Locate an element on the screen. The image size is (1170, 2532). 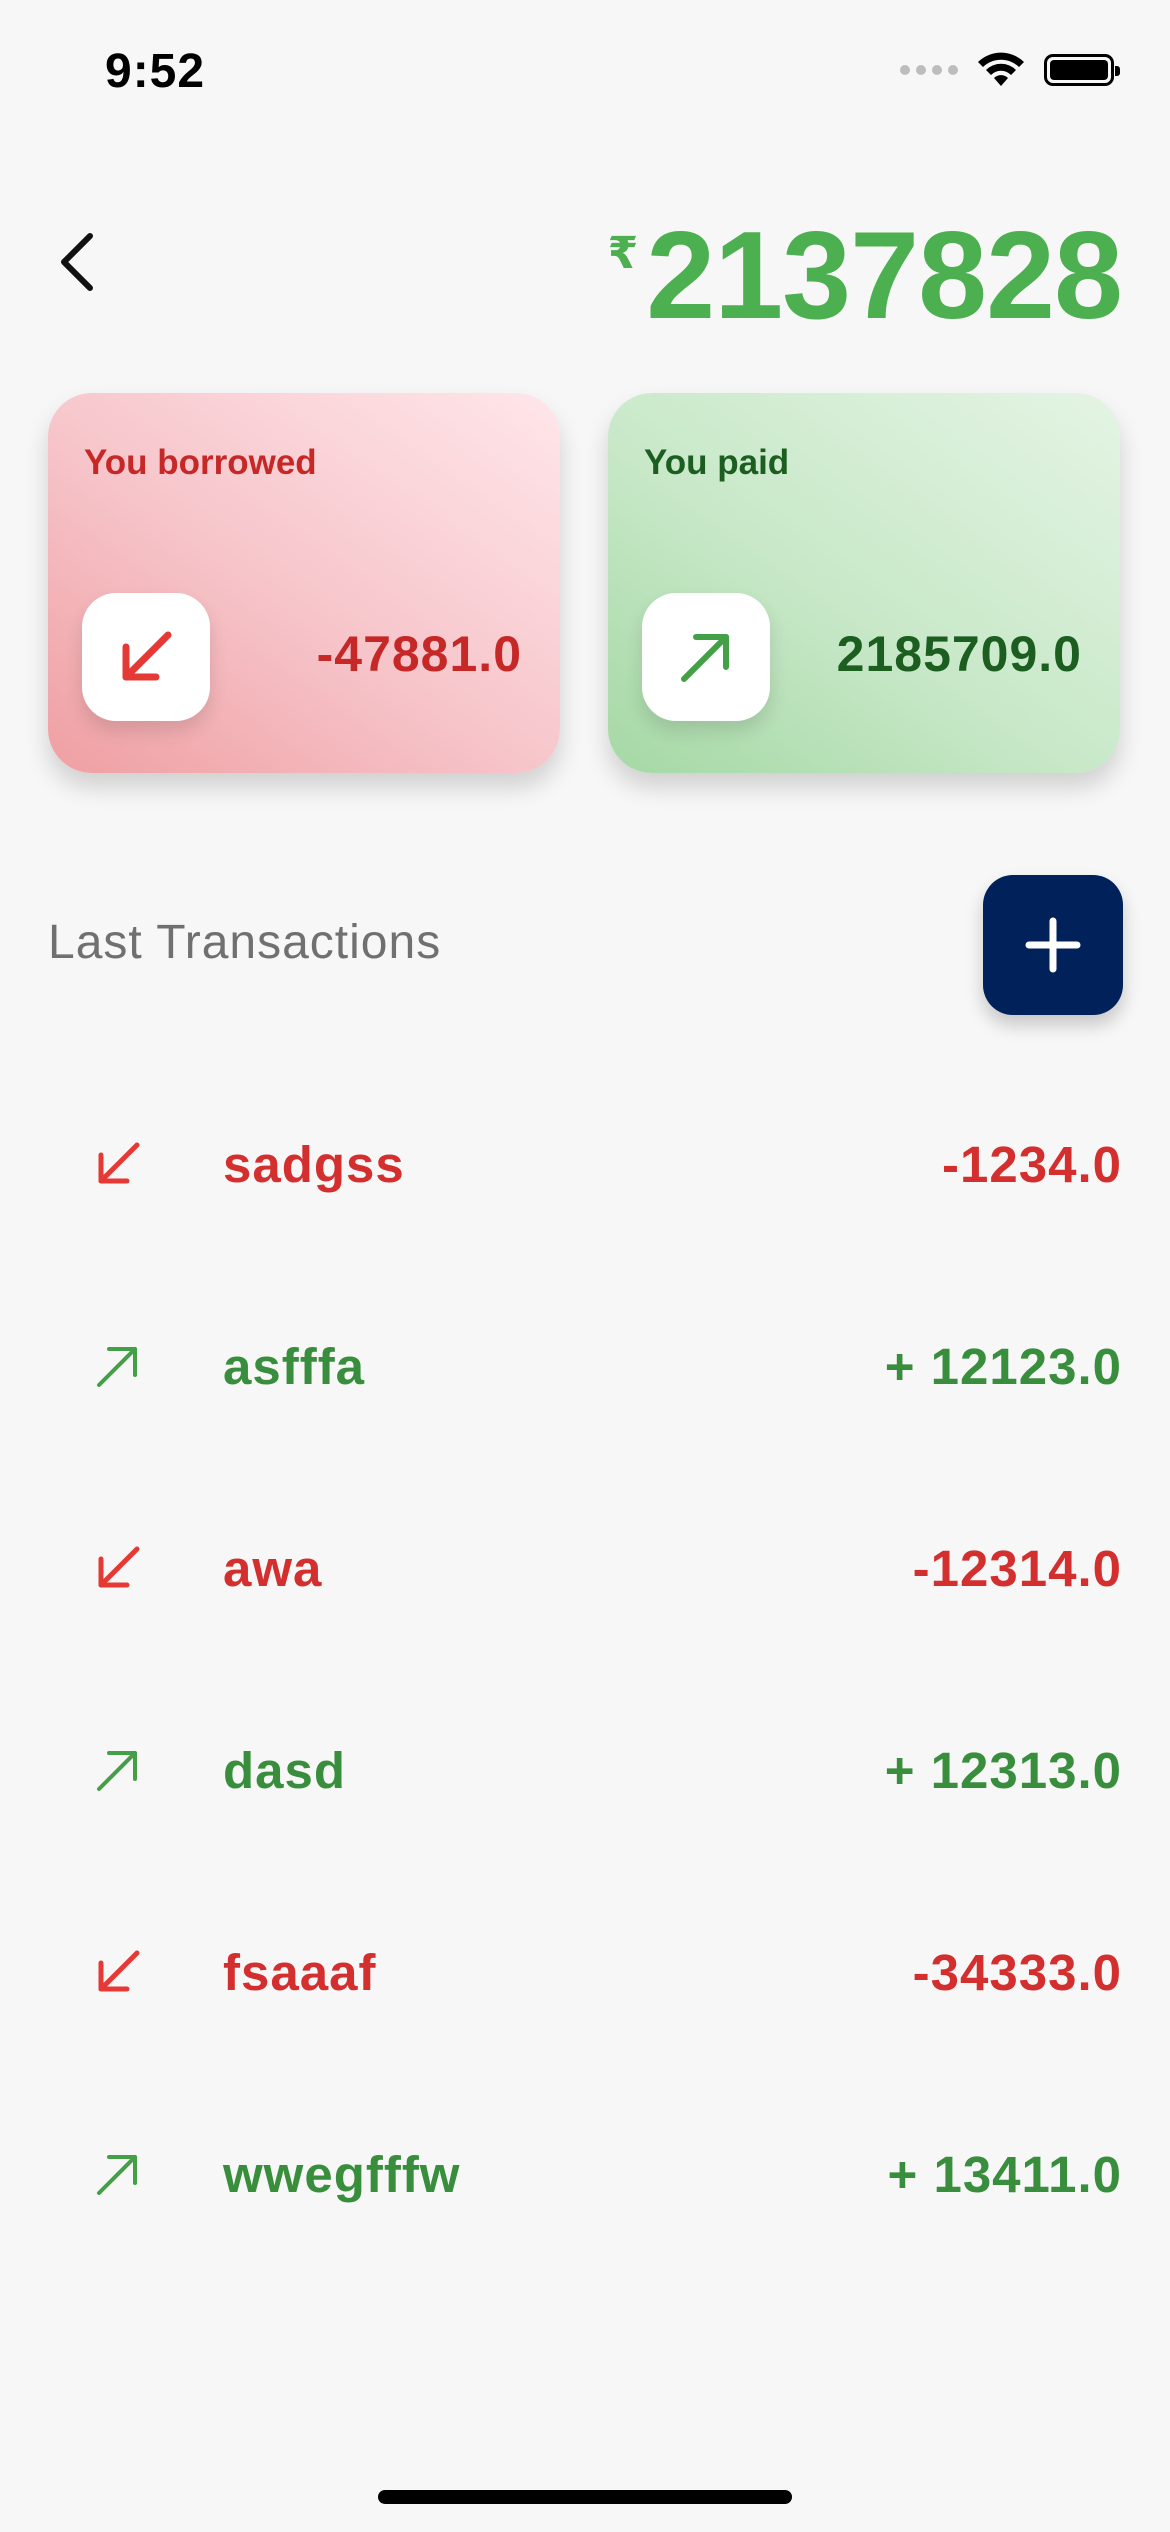
transaction-row: sadgss -1234.0 is located at coordinates (585, 1164).